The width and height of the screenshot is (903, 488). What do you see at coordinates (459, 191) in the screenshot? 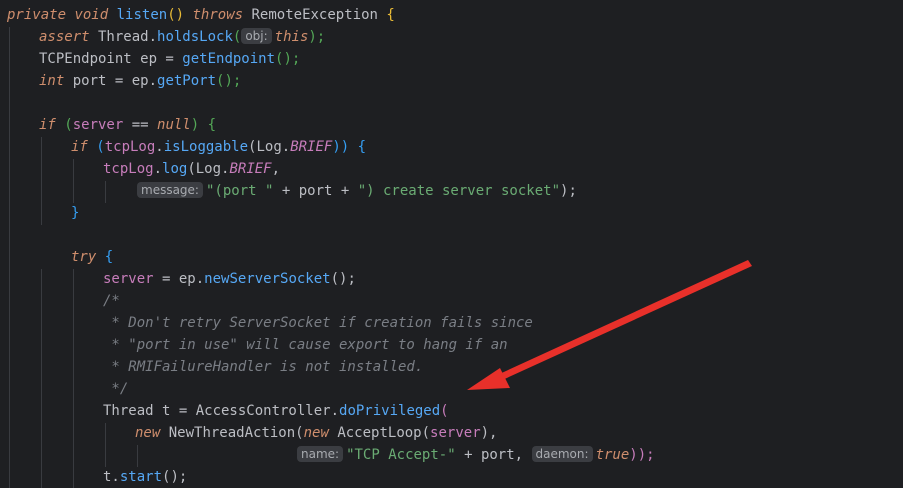
I see `string-literal: ") create server socket"` at bounding box center [459, 191].